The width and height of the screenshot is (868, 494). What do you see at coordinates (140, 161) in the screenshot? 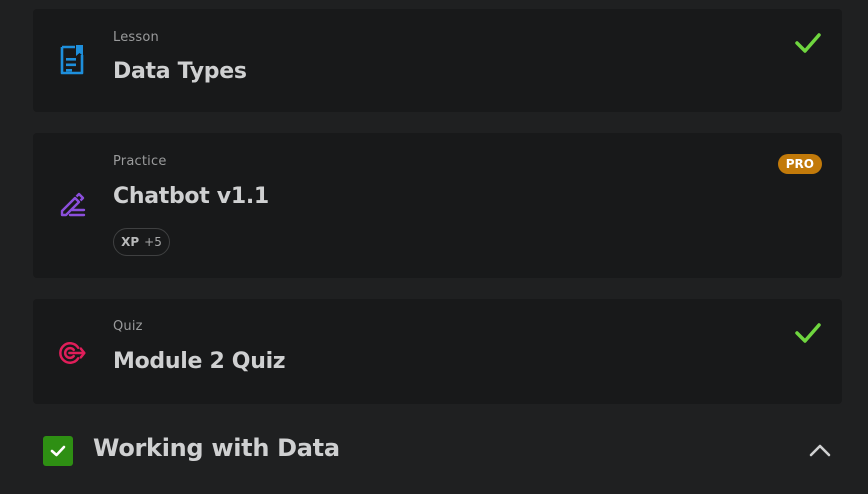
I see `item-kind-label: Practice` at bounding box center [140, 161].